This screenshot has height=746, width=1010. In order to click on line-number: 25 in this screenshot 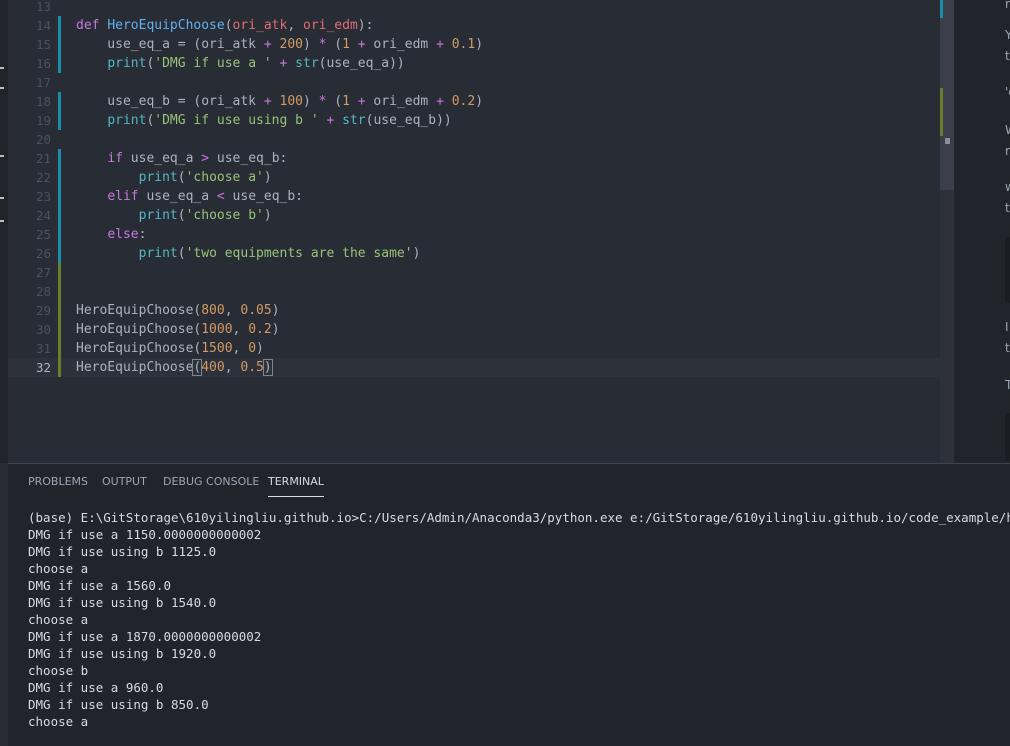, I will do `click(43, 234)`.